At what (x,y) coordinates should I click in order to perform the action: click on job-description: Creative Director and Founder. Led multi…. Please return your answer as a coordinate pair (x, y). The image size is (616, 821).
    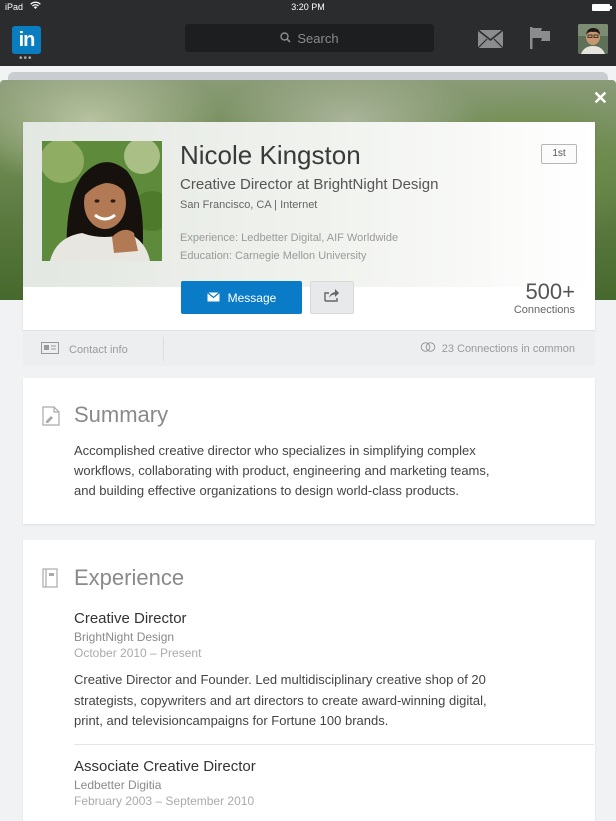
    Looking at the image, I should click on (309, 701).